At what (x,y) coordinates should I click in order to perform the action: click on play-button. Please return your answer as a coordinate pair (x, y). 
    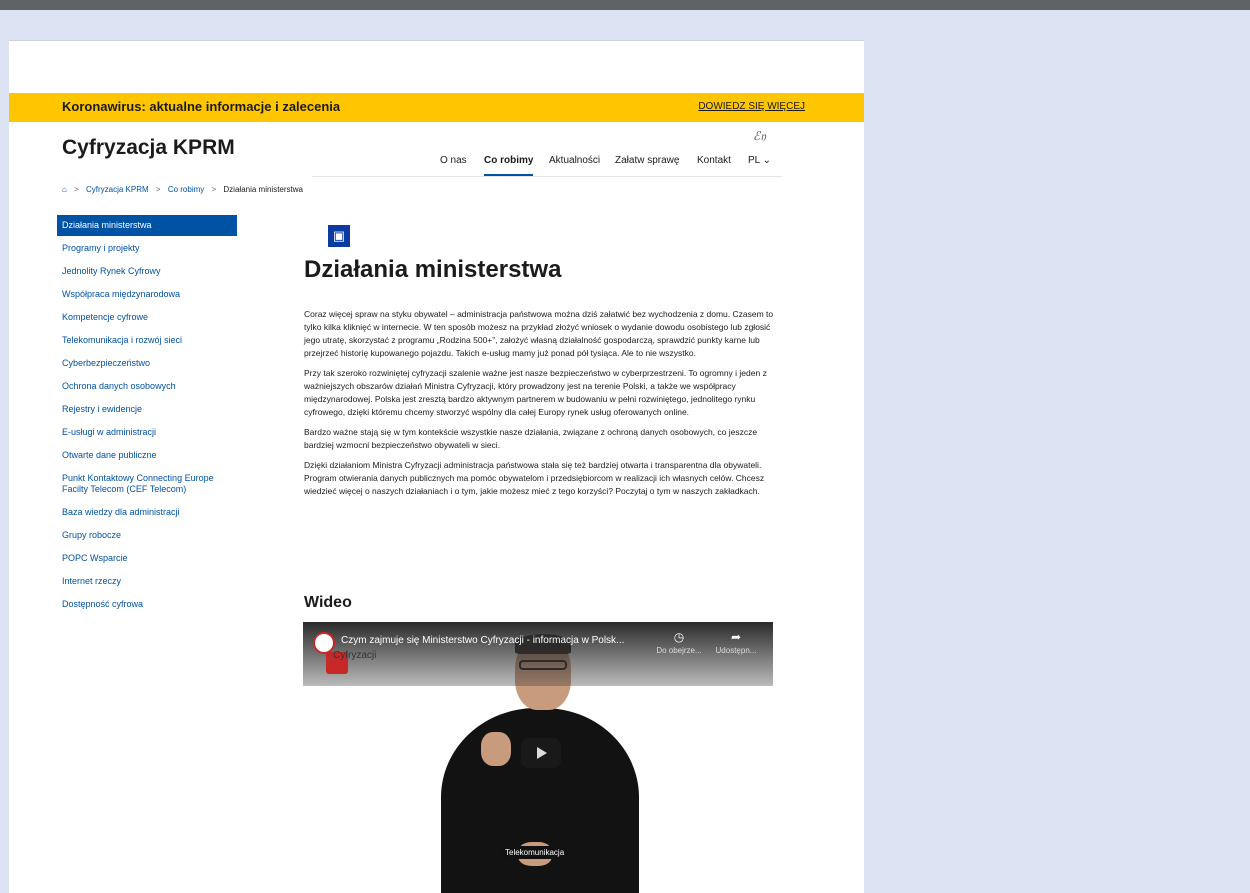
    Looking at the image, I should click on (541, 753).